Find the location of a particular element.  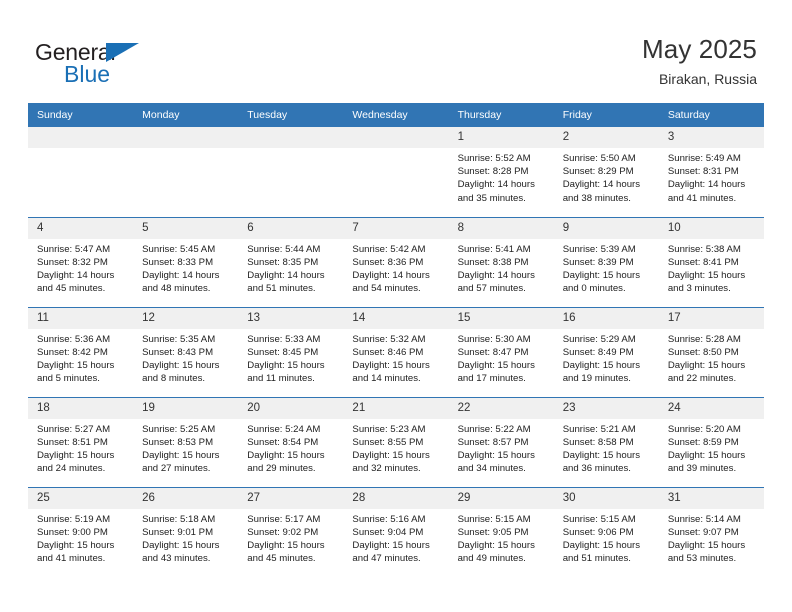

sunrise-text: Sunrise: 5:20 AM is located at coordinates (704, 429).